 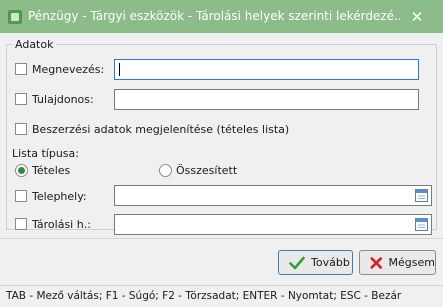 What do you see at coordinates (68, 69) in the screenshot?
I see `megnevezes-label: Megnevezés:` at bounding box center [68, 69].